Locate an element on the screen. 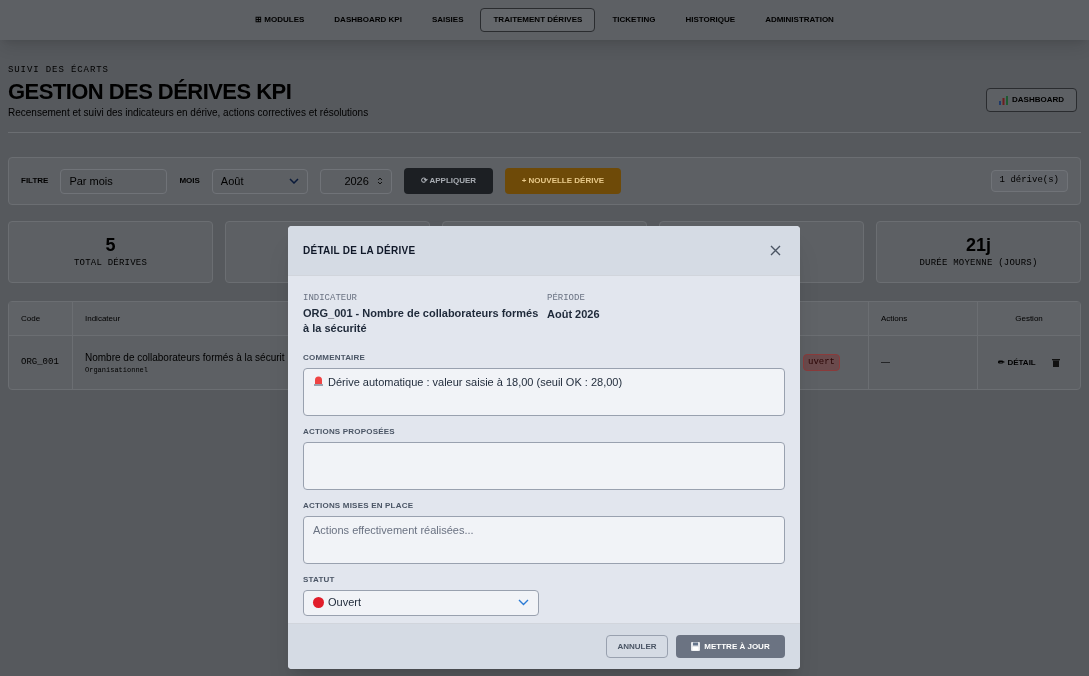 Image resolution: width=1089 pixels, height=676 pixels. period-value: Août 2026 is located at coordinates (573, 314).